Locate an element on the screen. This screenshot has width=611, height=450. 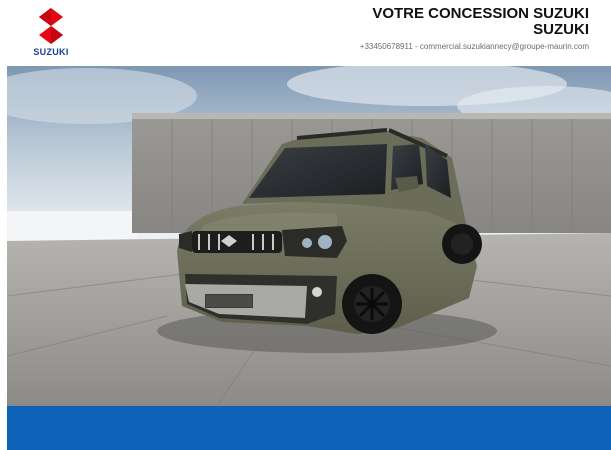
suzuki-logo: SUZUKI is located at coordinates (51, 32).